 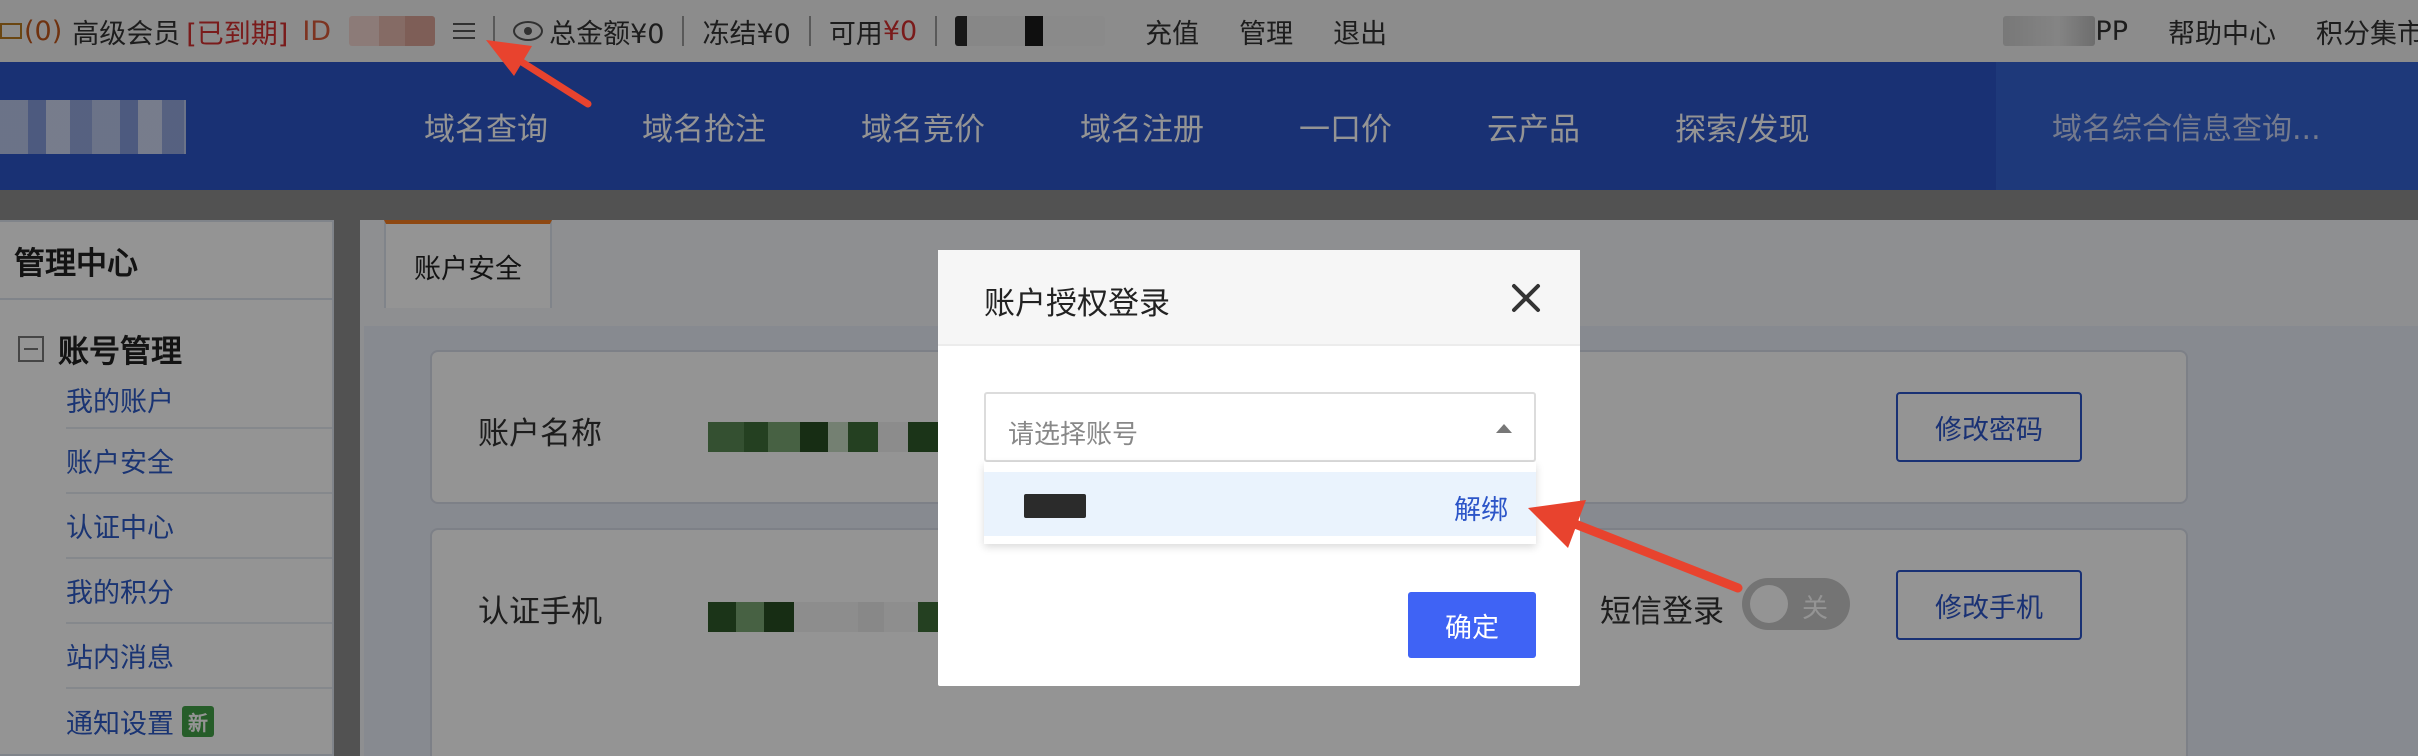 What do you see at coordinates (1472, 625) in the screenshot?
I see `confirm-button: 确定` at bounding box center [1472, 625].